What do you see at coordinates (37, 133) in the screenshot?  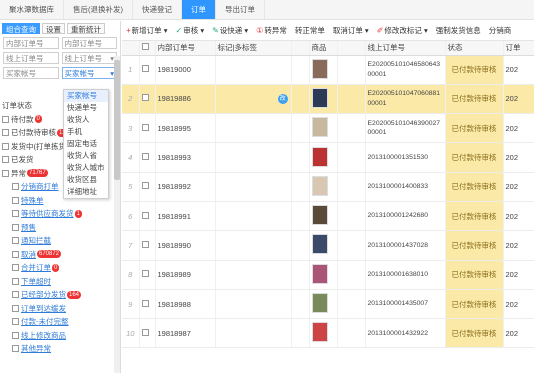 I see `tree-item: 已付款待审核12` at bounding box center [37, 133].